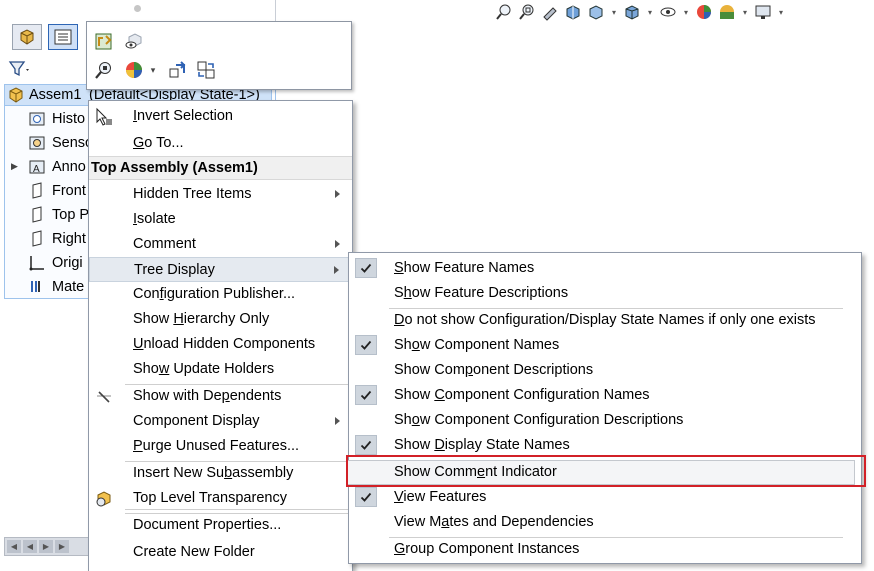 The width and height of the screenshot is (874, 571). I want to click on tree-item-label: Senso, so click(73, 143).